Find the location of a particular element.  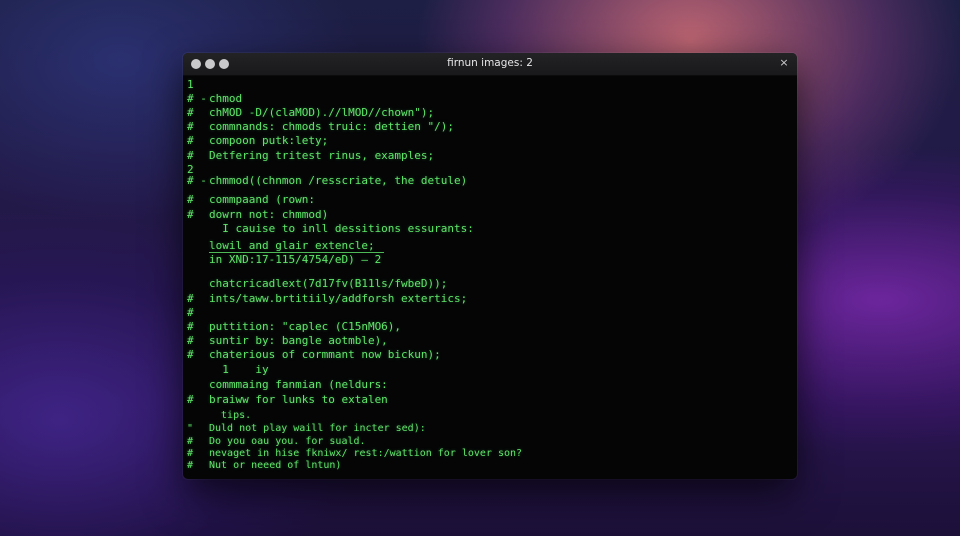

terminal-line: # compoon putk:lety; is located at coordinates (257, 140).